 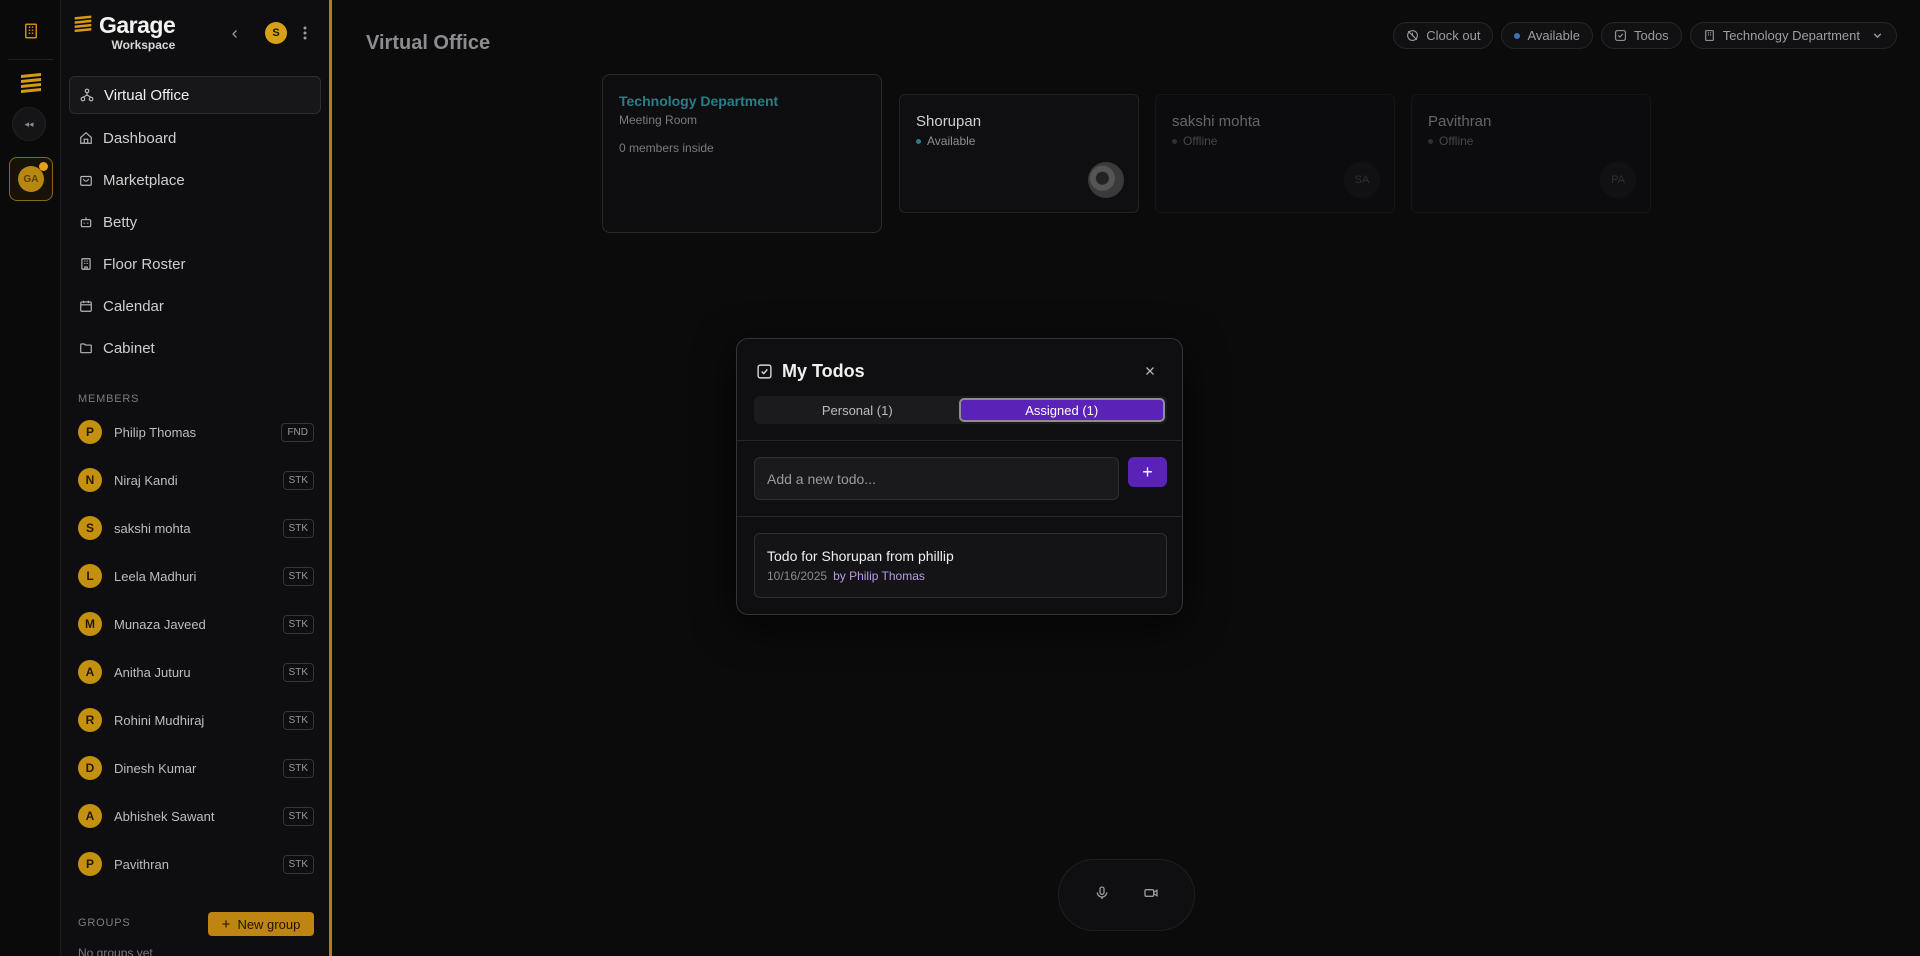 I want to click on member-item: D Dinesh Kumar STK, so click(x=196, y=768).